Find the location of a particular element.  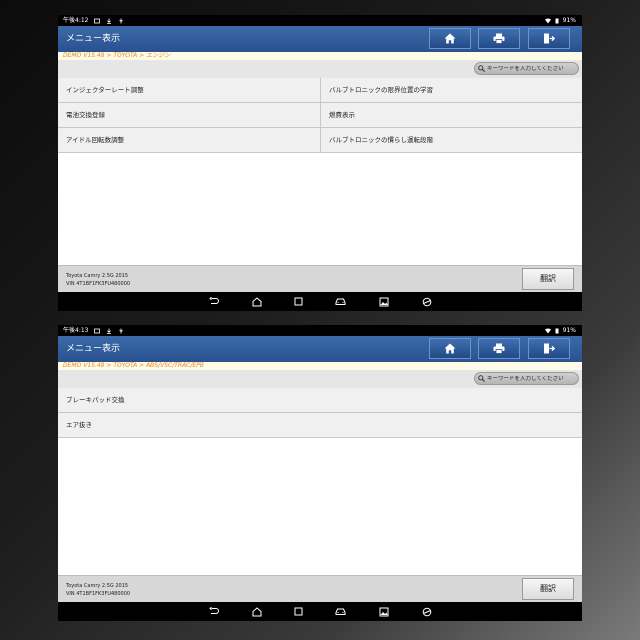

status-bar: 午後4:13 91% is located at coordinates (320, 330).